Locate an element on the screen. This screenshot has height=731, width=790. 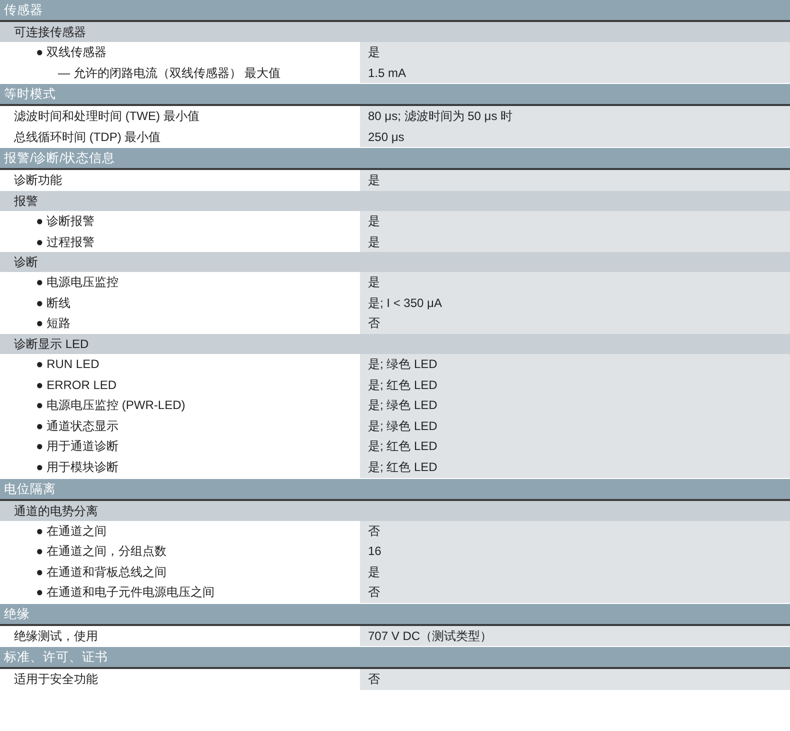
spec-label: 总线循环时间 (TDP) 最小值 is located at coordinates (87, 137).